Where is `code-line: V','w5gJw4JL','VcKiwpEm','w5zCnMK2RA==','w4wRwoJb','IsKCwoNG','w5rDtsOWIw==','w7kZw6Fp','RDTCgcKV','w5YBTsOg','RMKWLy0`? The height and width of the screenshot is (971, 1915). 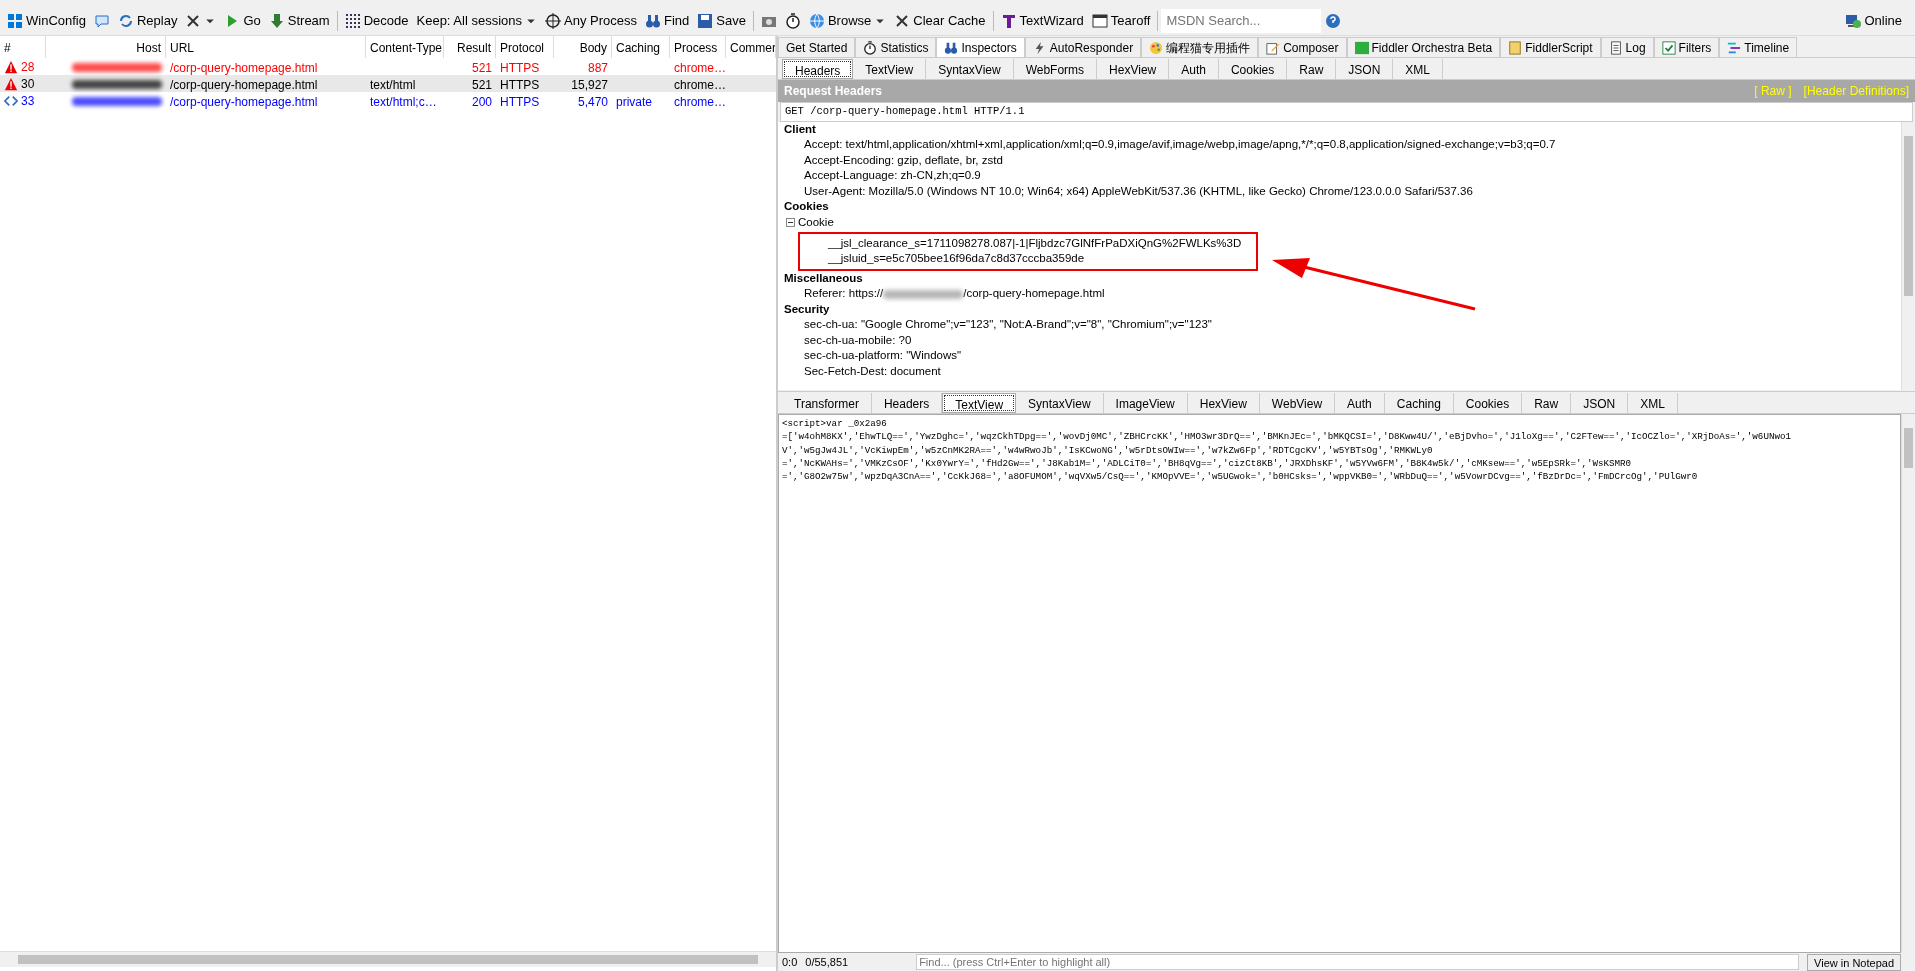
code-line: V','w5gJw4JL','VcKiwpEm','w5zCnMK2RA==','w4wRwoJb','IsKCwoNG','w5rDtsOWIw==','w7kZw6Fp','RDTCgcKV','w5YBTsOg','RMKWLy0 is located at coordinates (1108, 450).